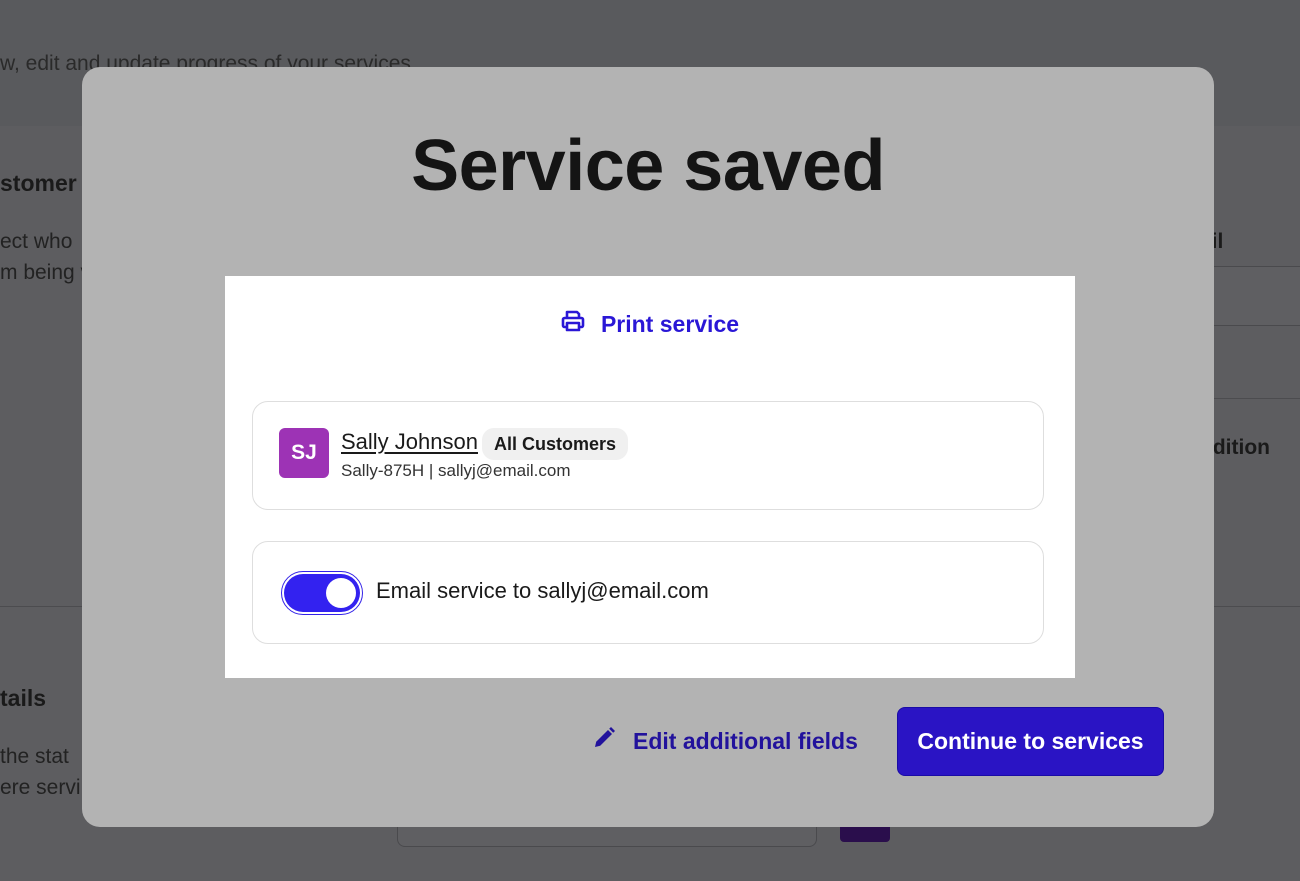 The height and width of the screenshot is (881, 1300). What do you see at coordinates (604, 741) in the screenshot?
I see `pencil-icon` at bounding box center [604, 741].